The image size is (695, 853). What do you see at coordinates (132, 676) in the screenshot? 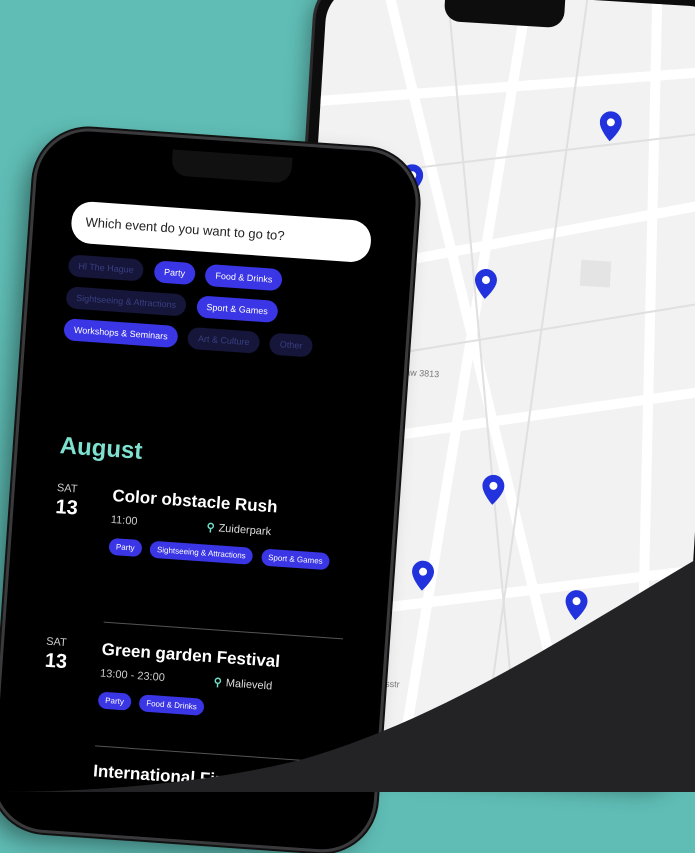
I see `event-time: 13:00 - 23:00` at bounding box center [132, 676].